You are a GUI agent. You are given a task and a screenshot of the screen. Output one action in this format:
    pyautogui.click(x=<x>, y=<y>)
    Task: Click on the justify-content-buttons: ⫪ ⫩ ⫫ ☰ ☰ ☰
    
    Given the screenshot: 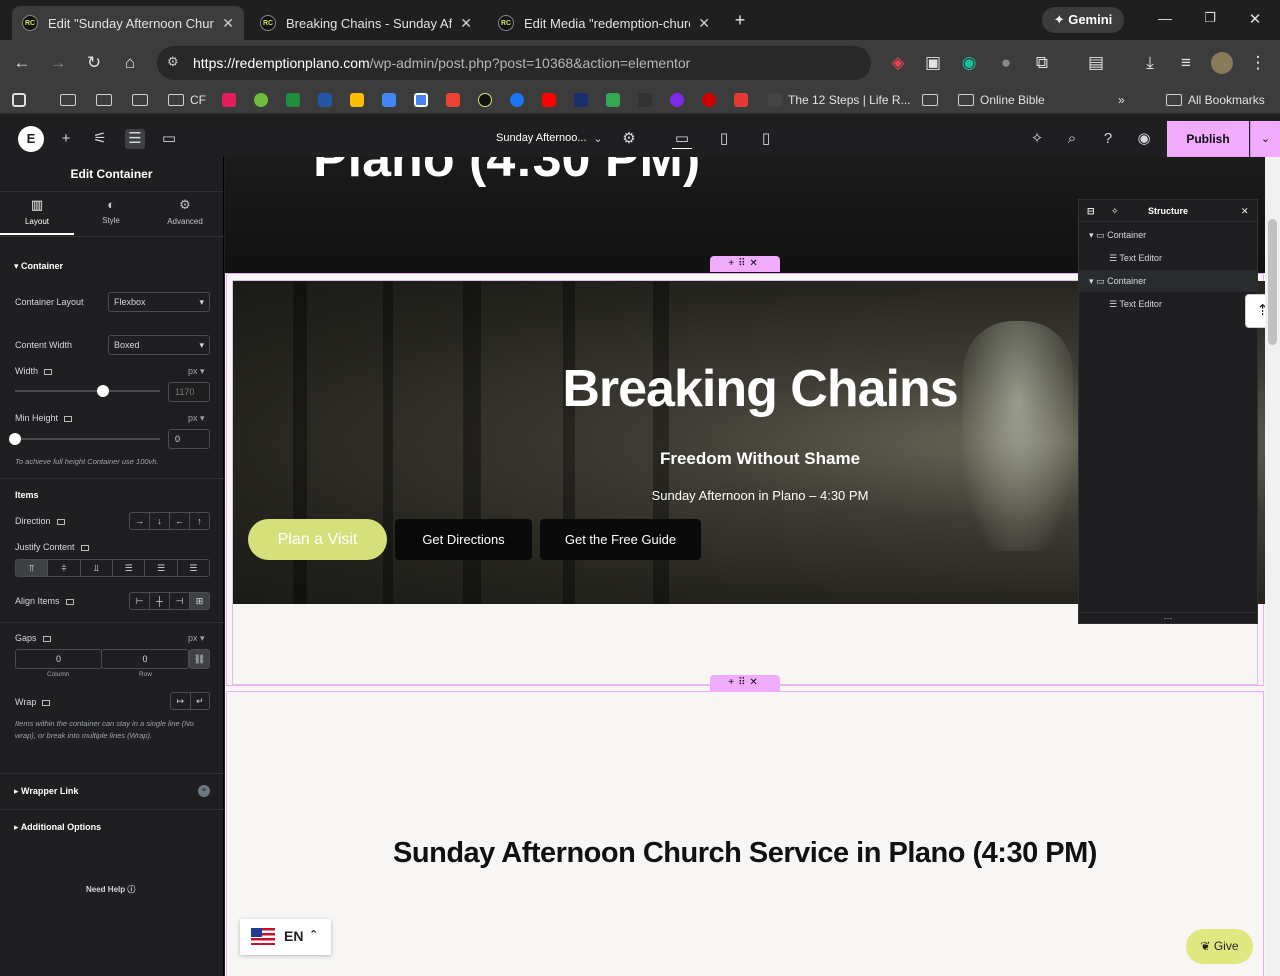 What is the action you would take?
    pyautogui.click(x=112, y=568)
    